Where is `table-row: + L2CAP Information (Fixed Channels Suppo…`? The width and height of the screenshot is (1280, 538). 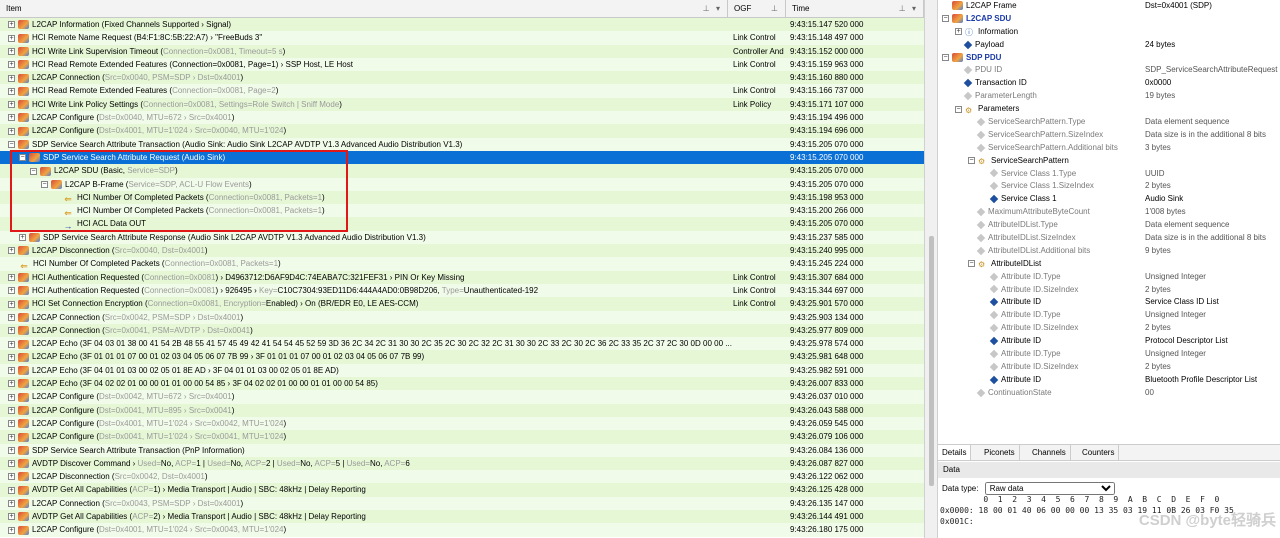 table-row: + L2CAP Information (Fixed Channels Suppo… is located at coordinates (462, 25).